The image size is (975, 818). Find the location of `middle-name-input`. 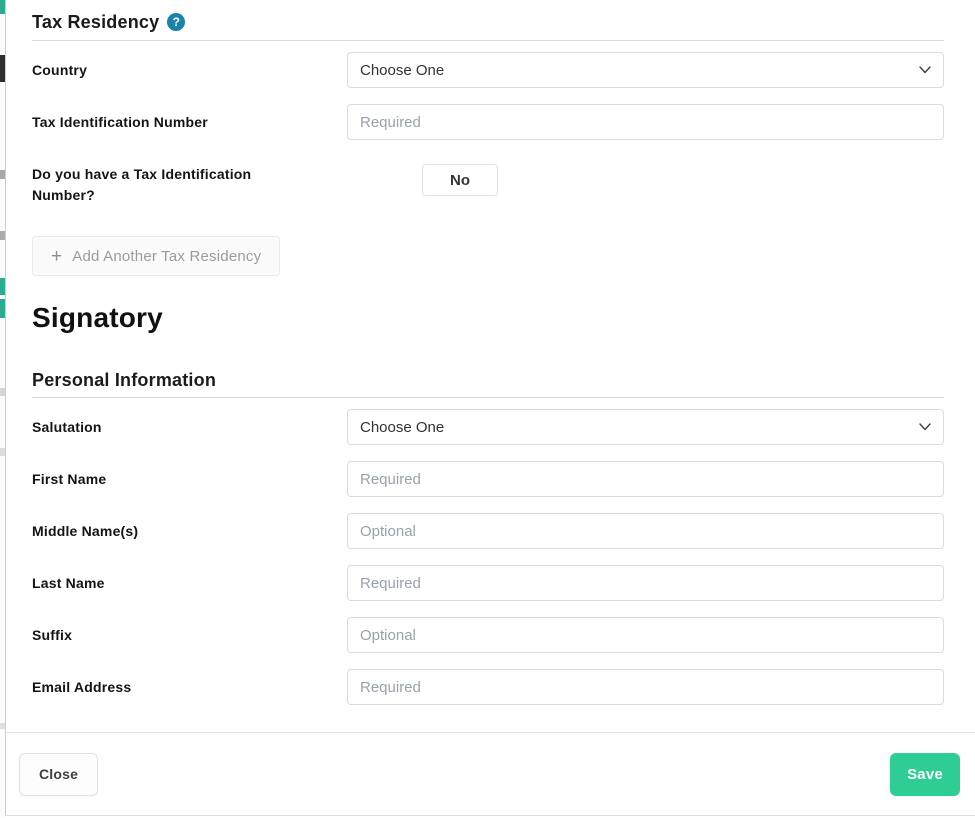

middle-name-input is located at coordinates (645, 531).